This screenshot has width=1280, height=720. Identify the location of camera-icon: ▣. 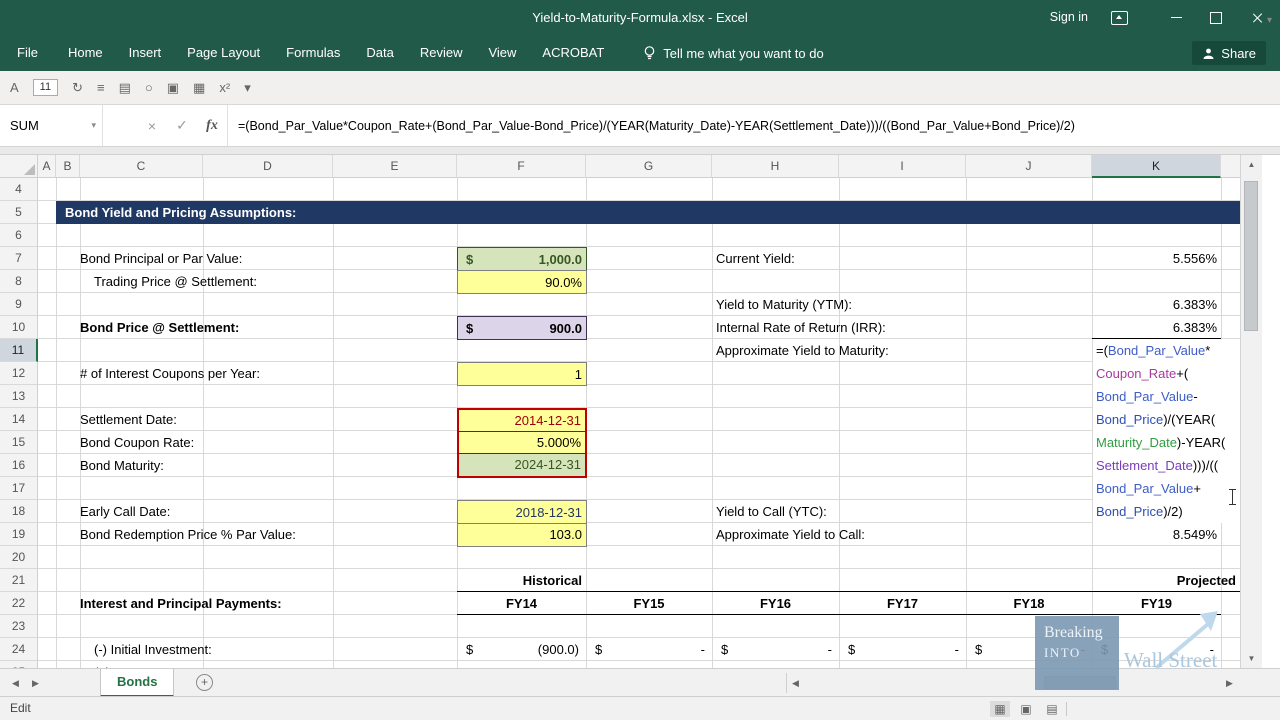
(173, 87).